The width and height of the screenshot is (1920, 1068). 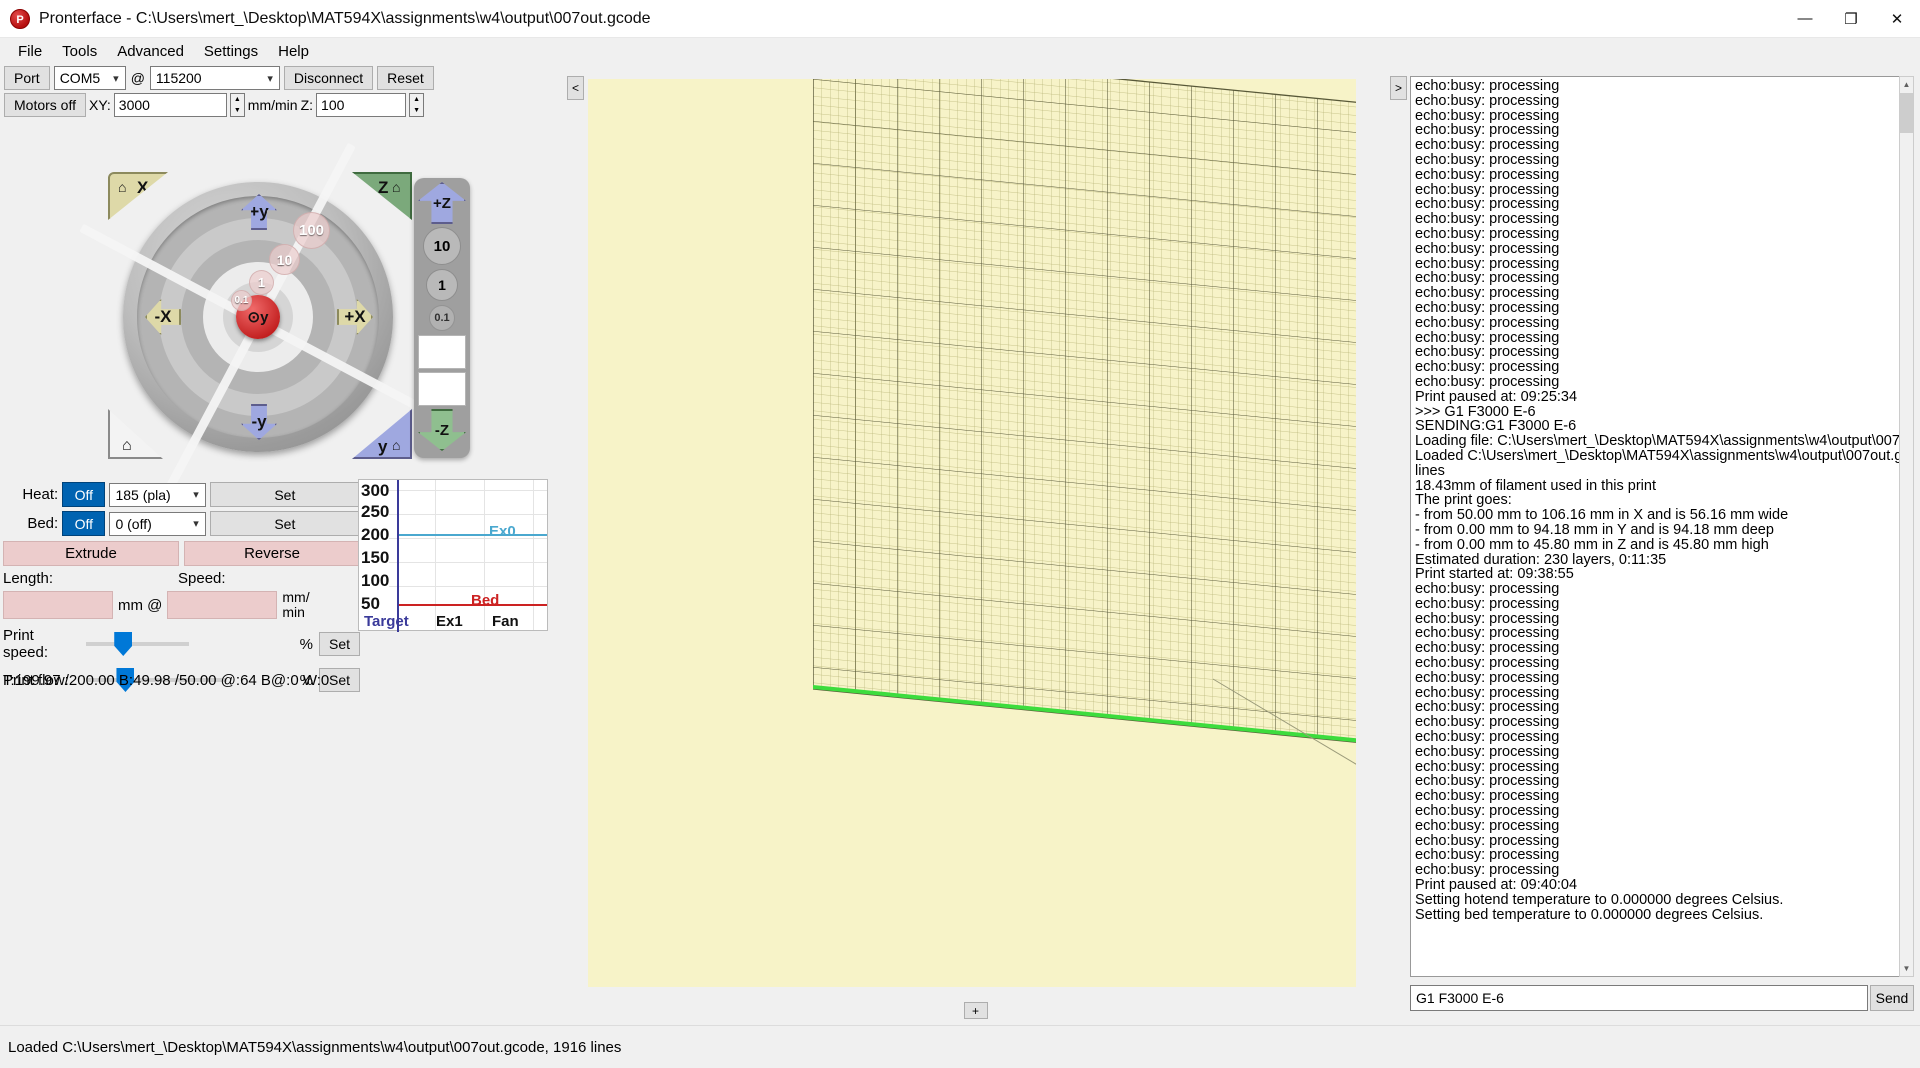 I want to click on minimize-icon: —, so click(x=1805, y=19).